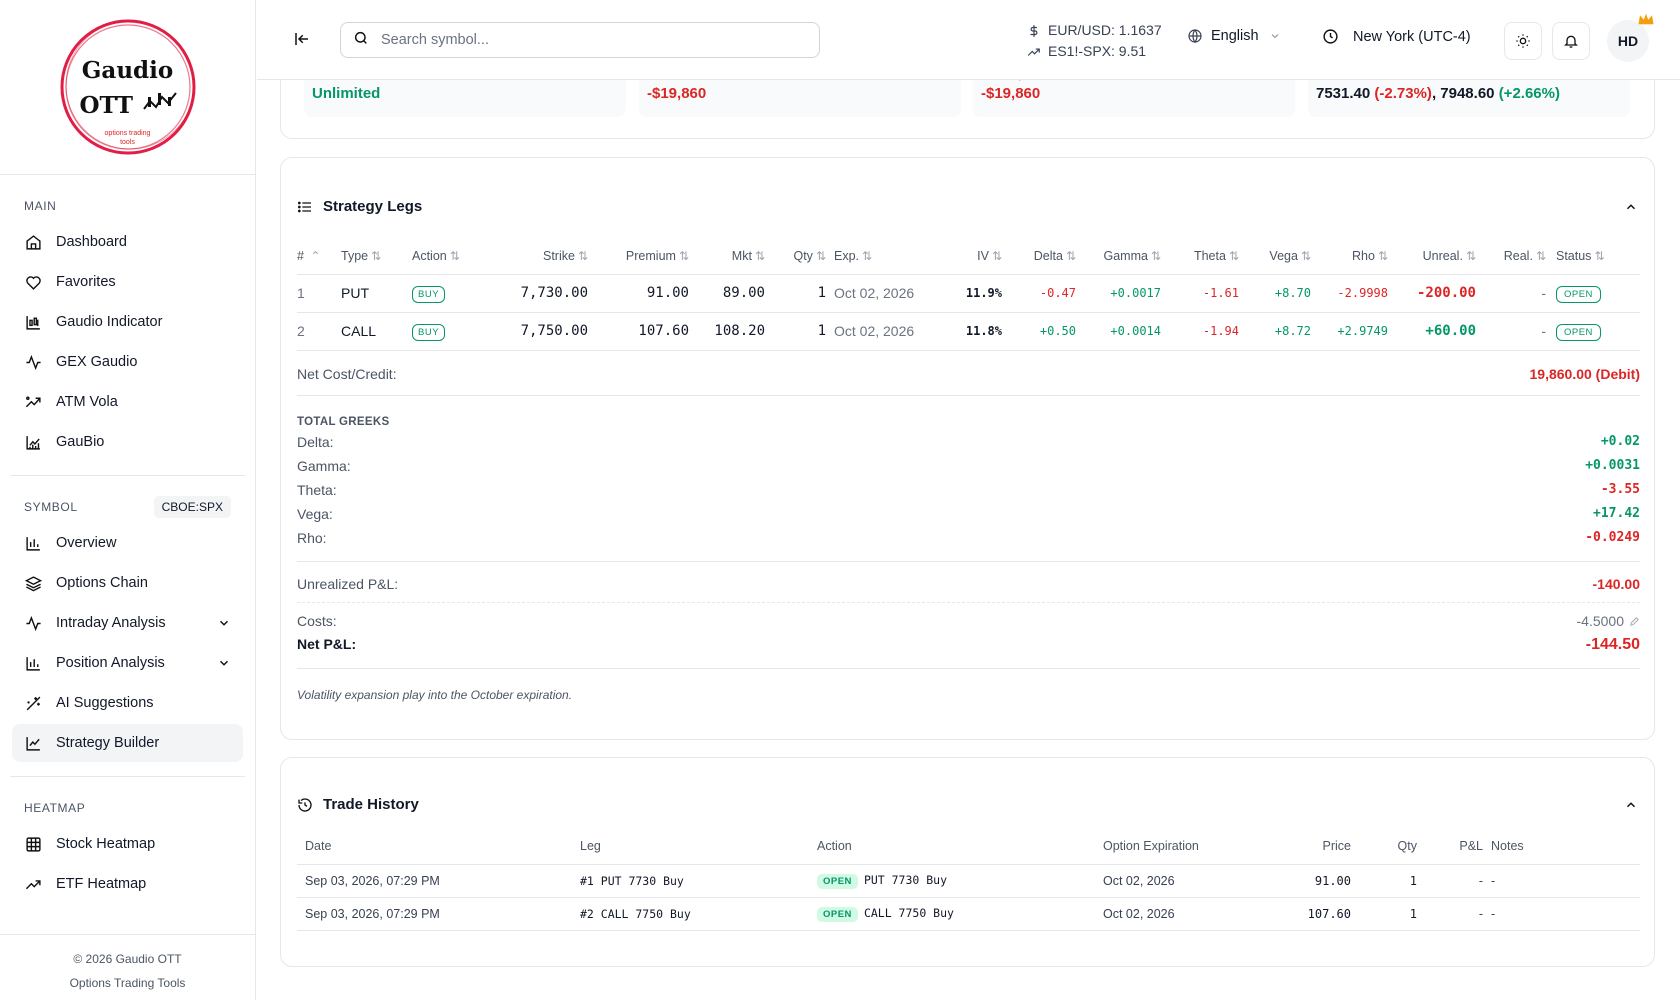  I want to click on col-qty: Qty ⇅, so click(795, 256).